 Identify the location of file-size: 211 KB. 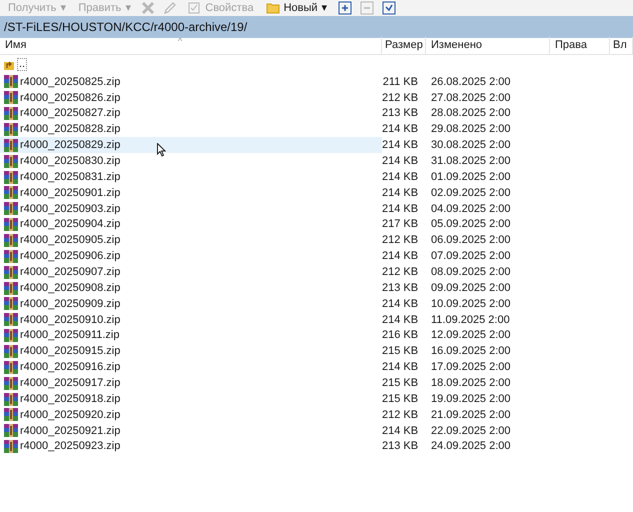
(400, 82).